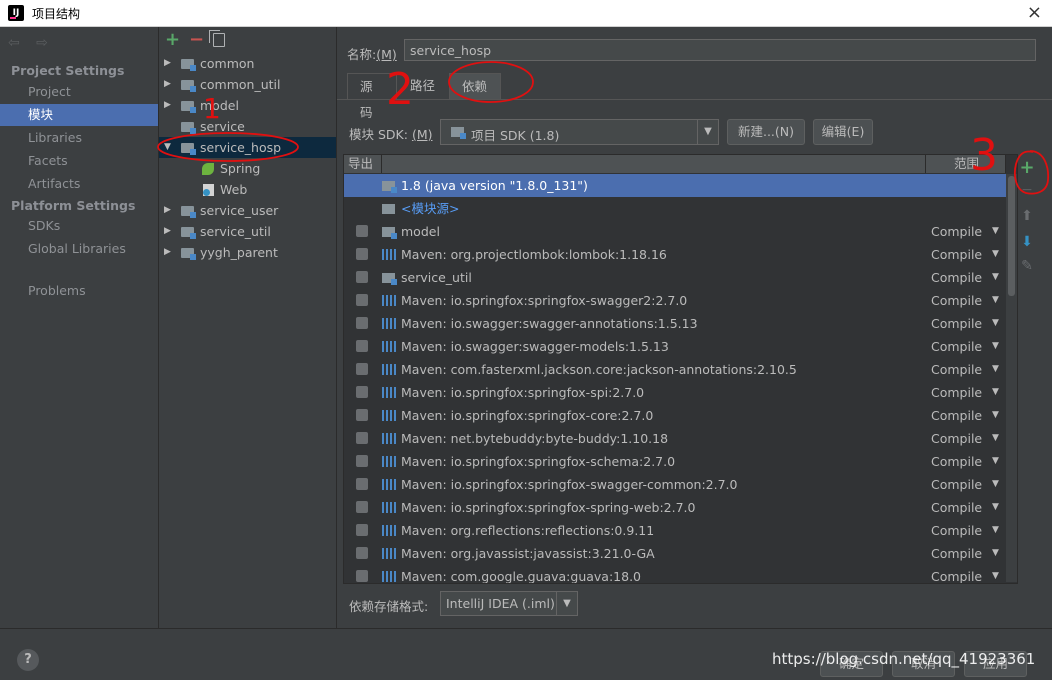  I want to click on add-dependency-icon: +, so click(1027, 168).